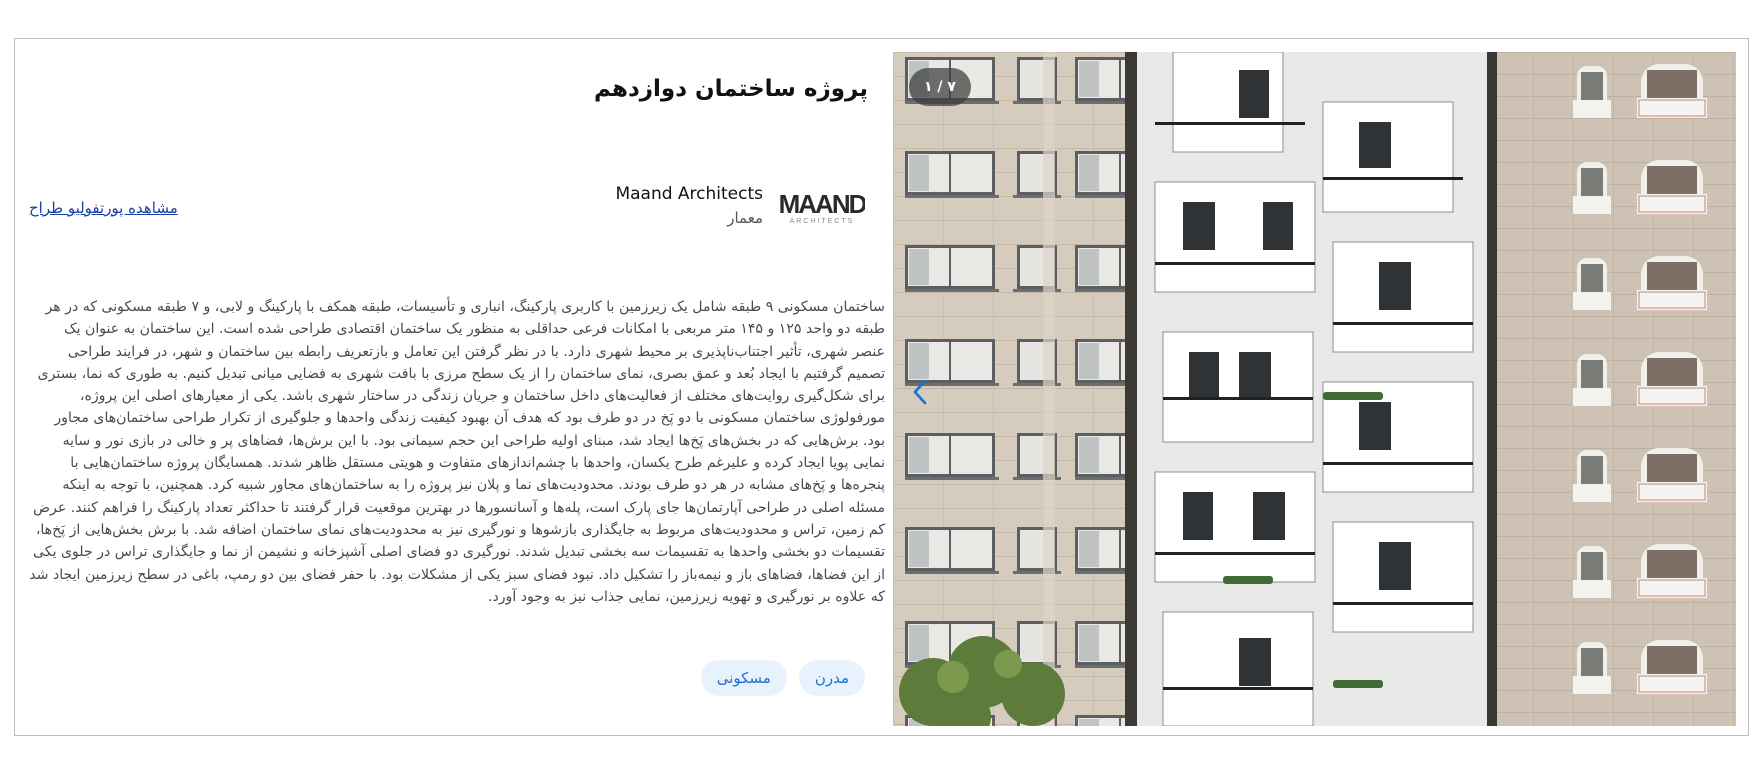 Image resolution: width=1762 pixels, height=773 pixels. What do you see at coordinates (103, 208) in the screenshot?
I see `view-portfolio-link: مشاهده پورتفولیو طراح` at bounding box center [103, 208].